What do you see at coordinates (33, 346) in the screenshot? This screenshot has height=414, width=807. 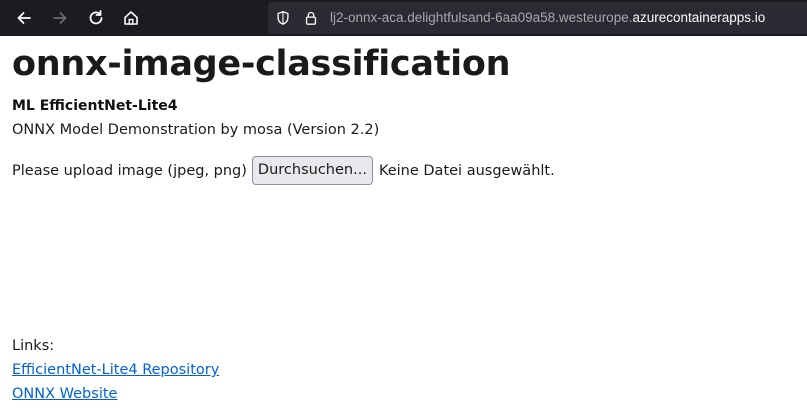 I see `links-label: Links:` at bounding box center [33, 346].